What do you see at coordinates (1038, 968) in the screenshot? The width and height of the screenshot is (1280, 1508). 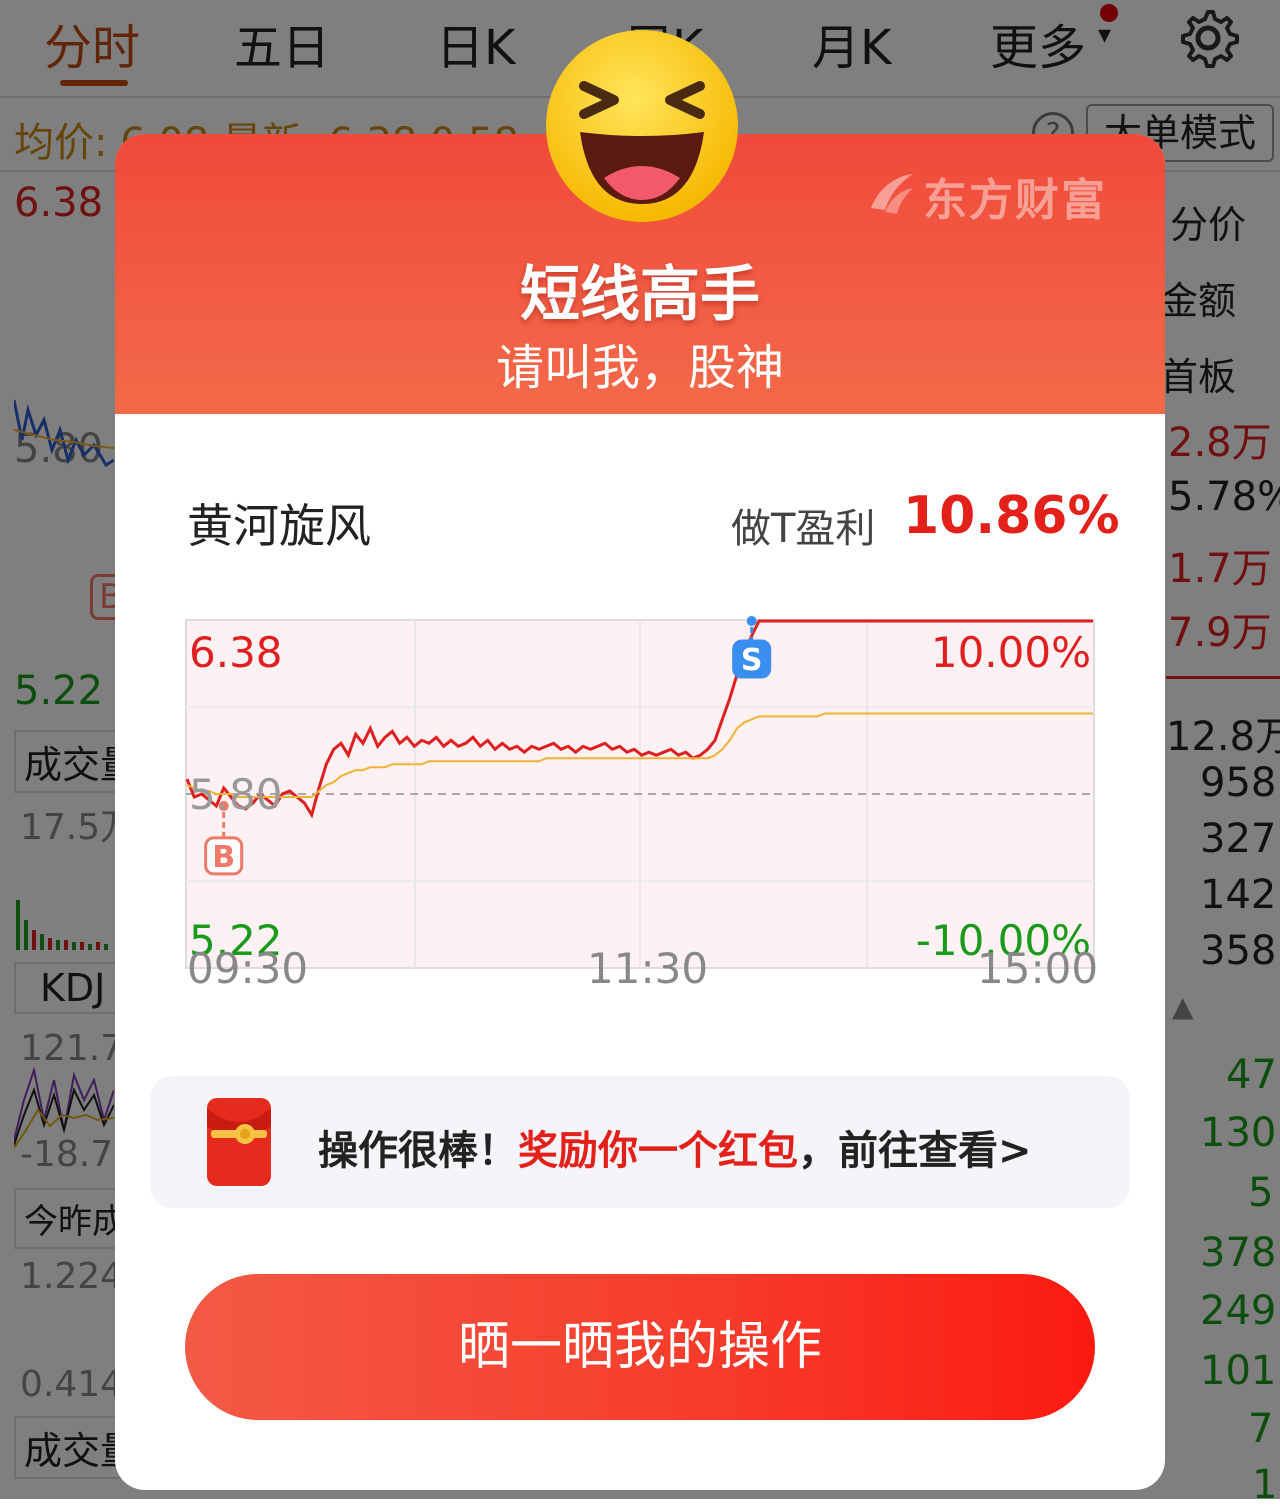 I see `time-label-close: 15:00` at bounding box center [1038, 968].